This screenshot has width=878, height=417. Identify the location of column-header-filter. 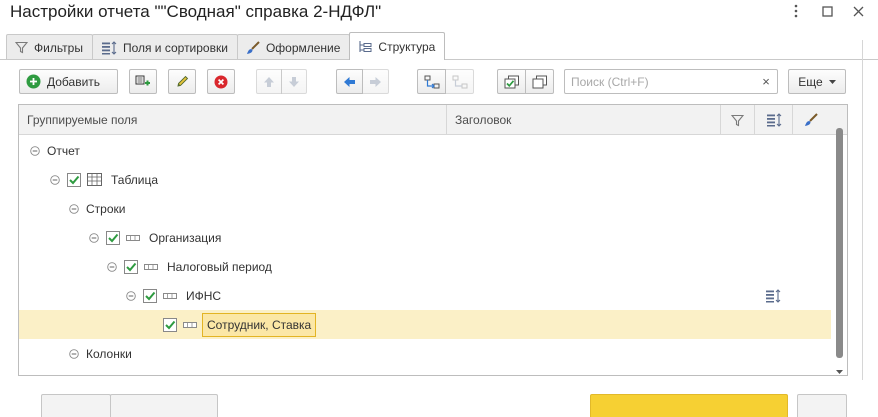
(738, 120).